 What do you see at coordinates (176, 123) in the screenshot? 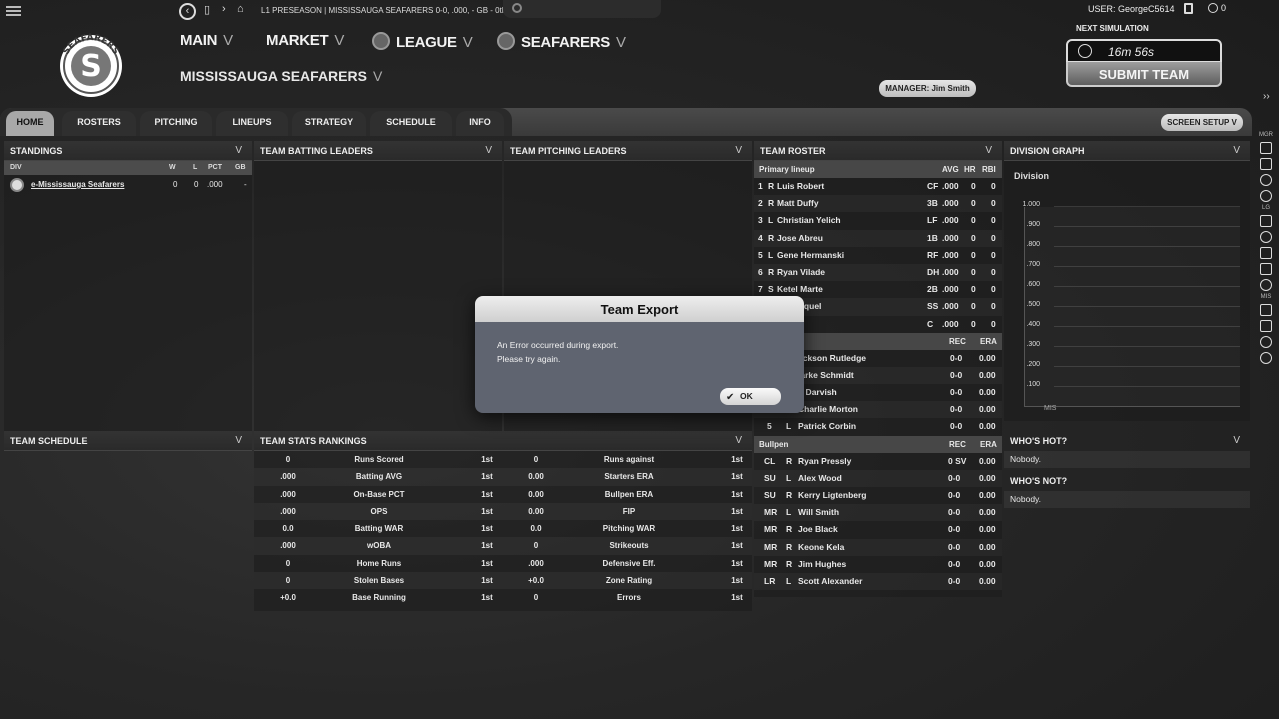
I see `tab-pitching: PITCHING` at bounding box center [176, 123].